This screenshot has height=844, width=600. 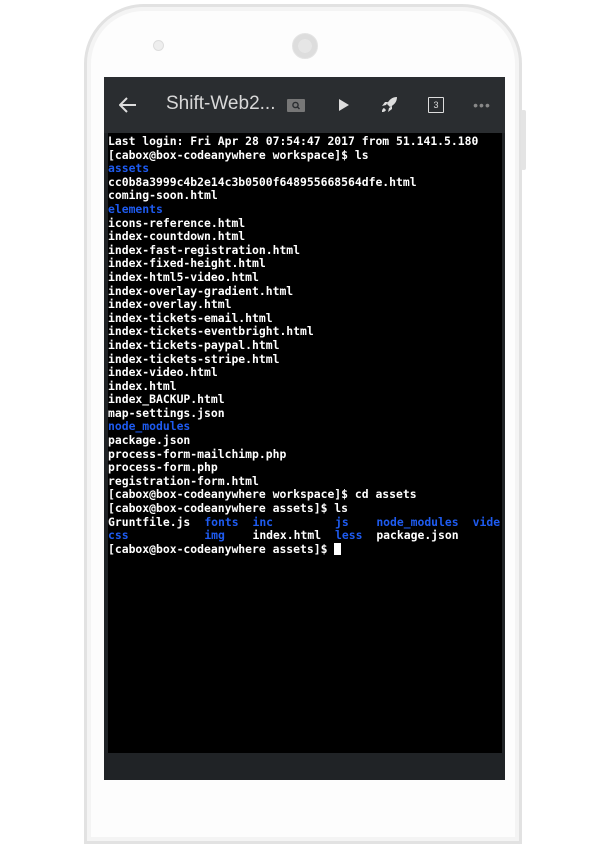 I want to click on terminal-line: registration-form.html, so click(x=183, y=480).